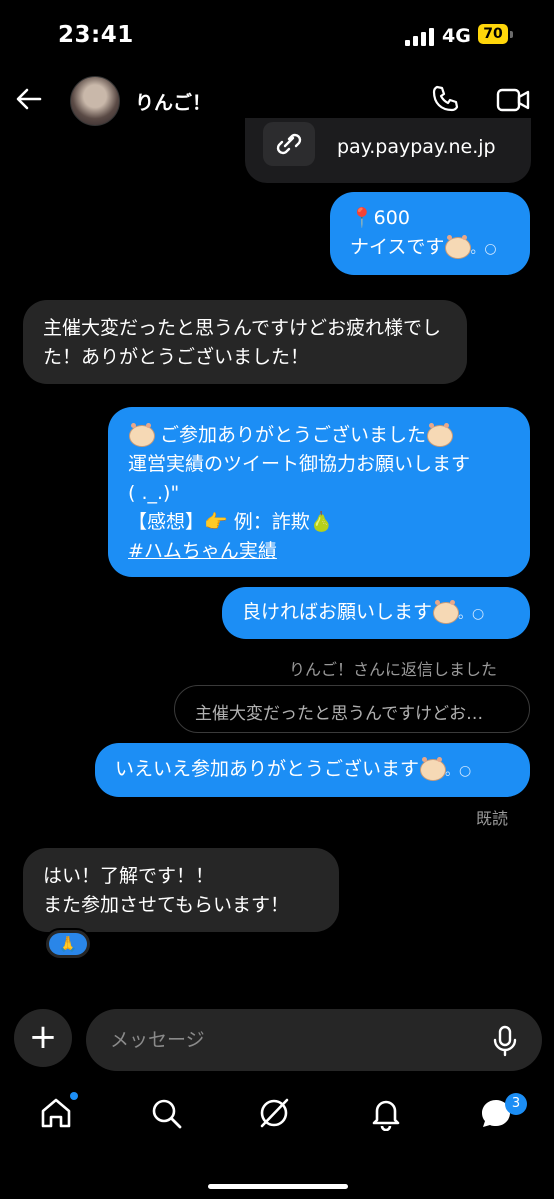  What do you see at coordinates (96, 35) in the screenshot?
I see `status-time: 23:41` at bounding box center [96, 35].